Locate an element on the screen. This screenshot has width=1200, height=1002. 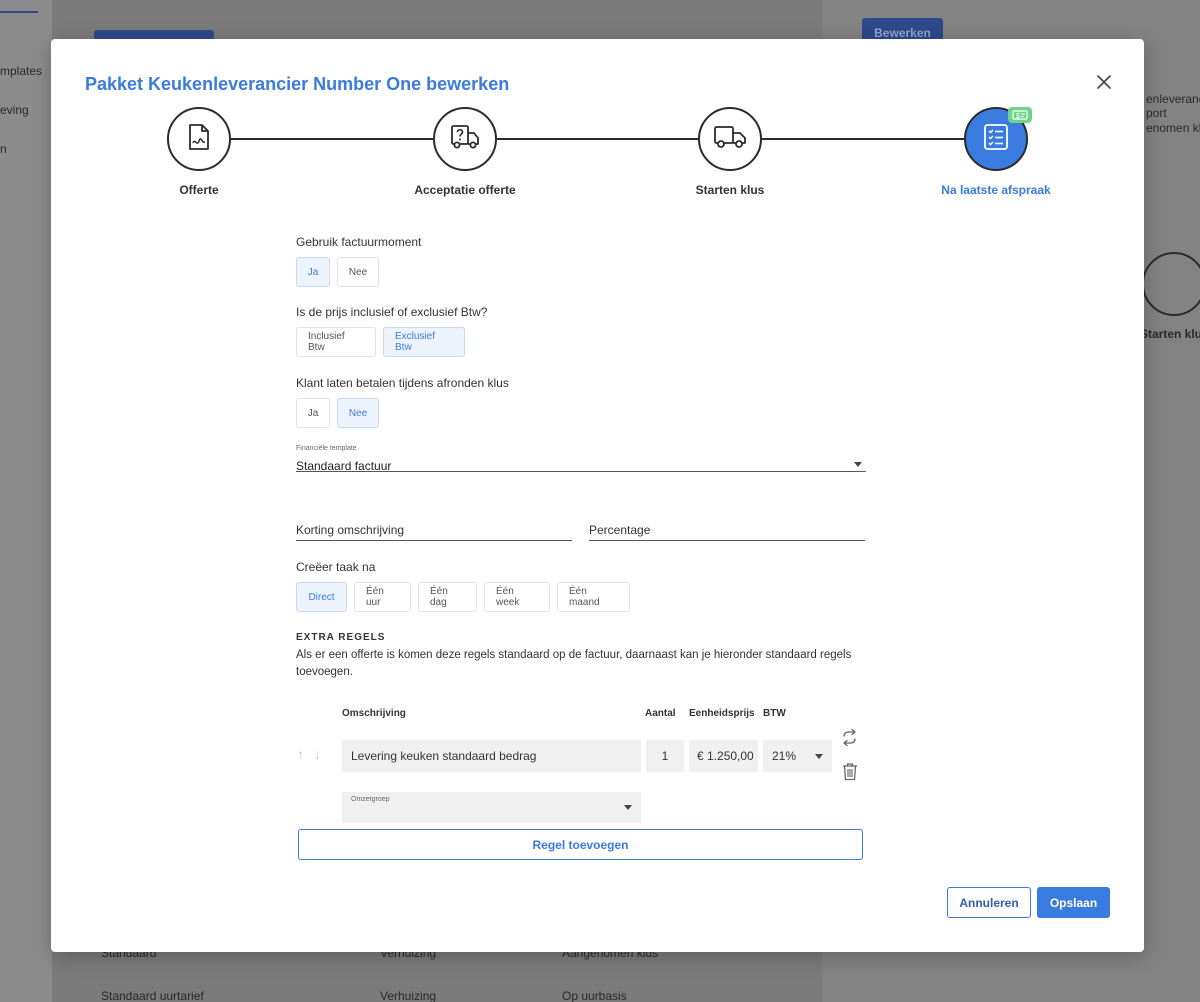
close-icon is located at coordinates (1104, 82).